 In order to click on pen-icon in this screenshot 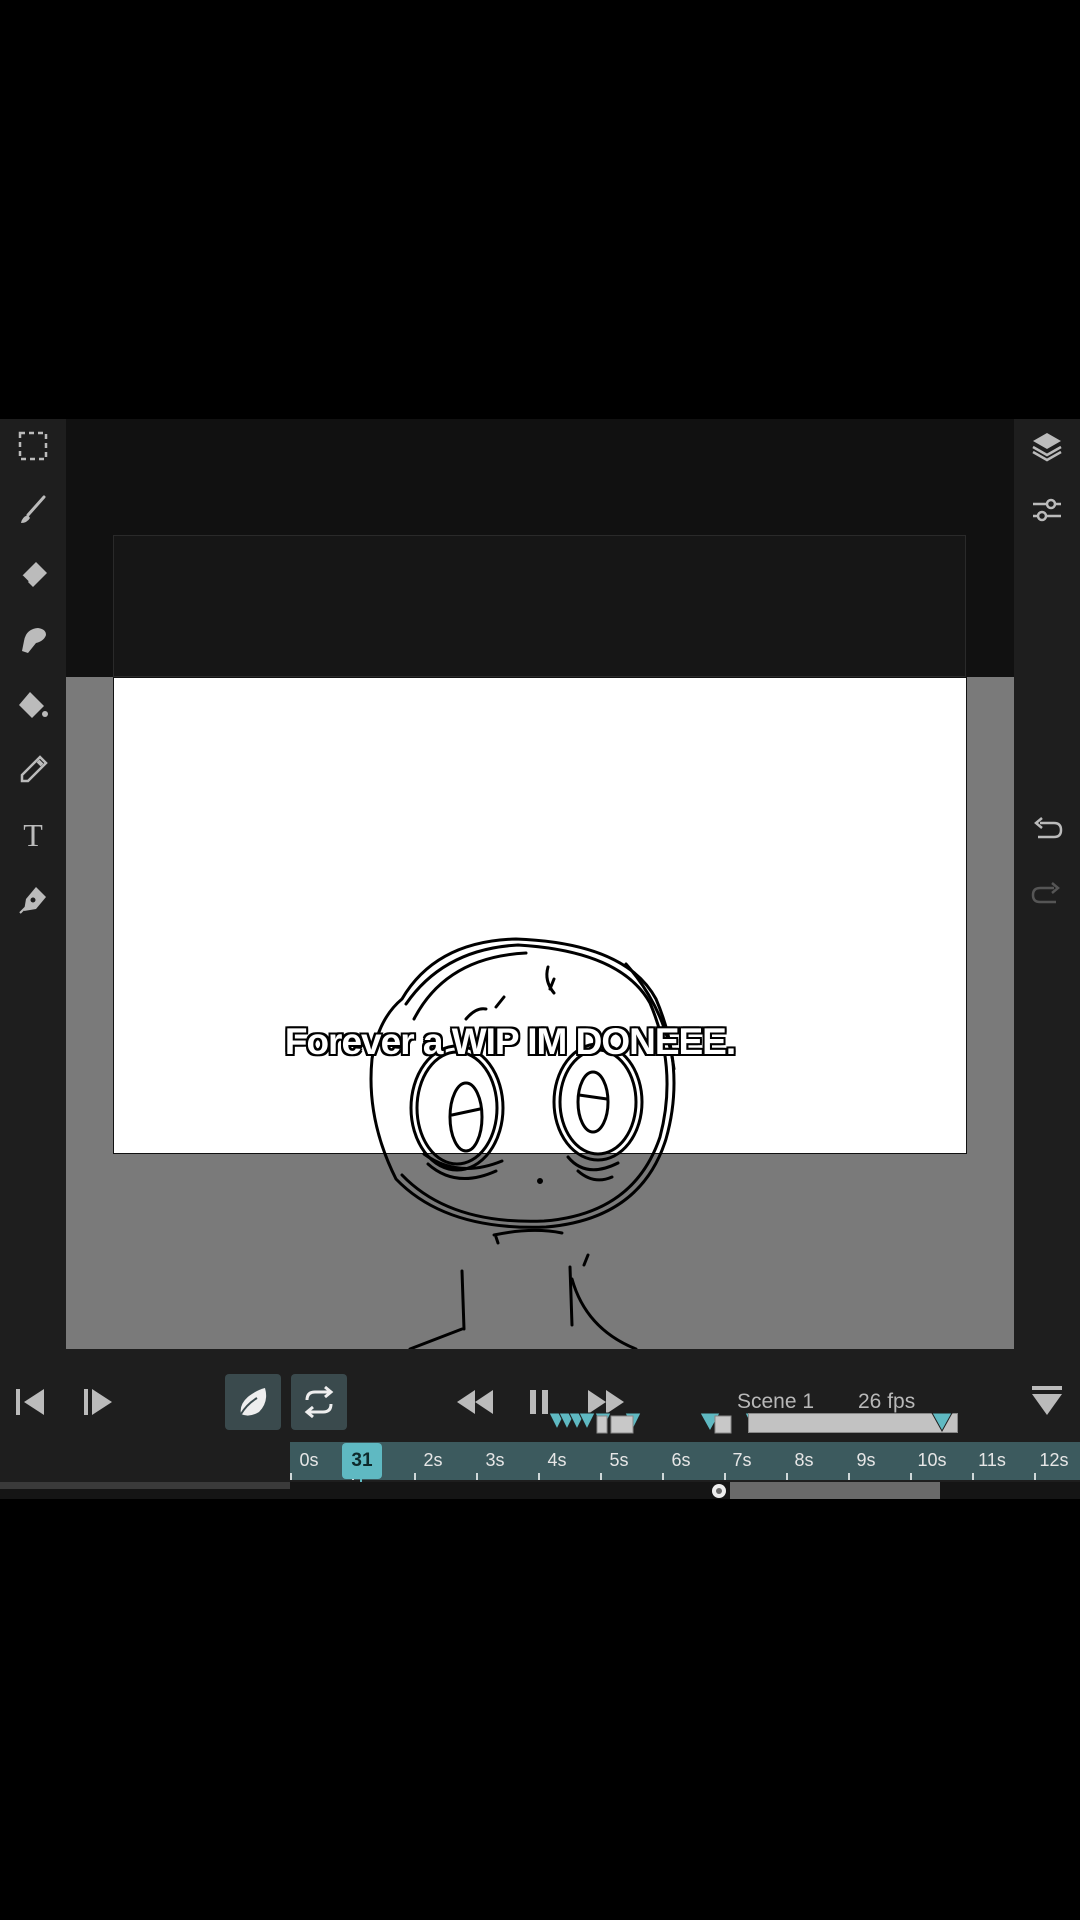, I will do `click(33, 900)`.